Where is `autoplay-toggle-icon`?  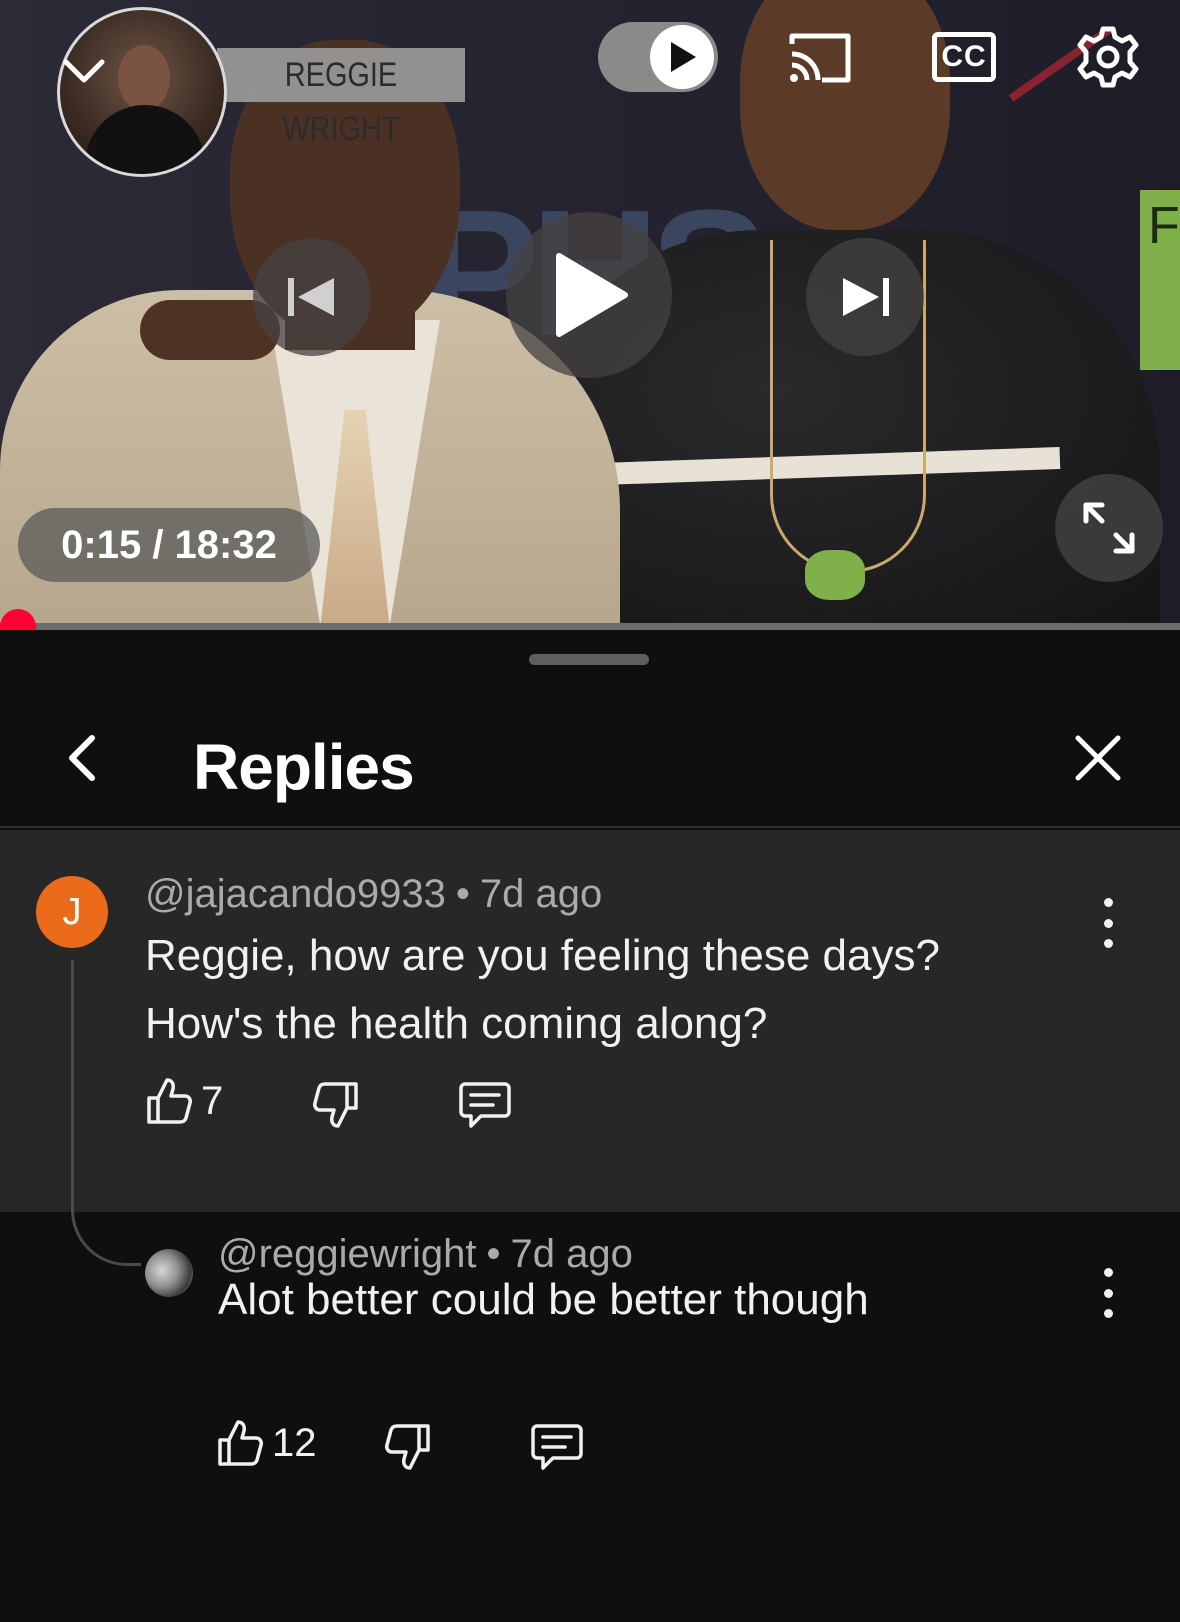 autoplay-toggle-icon is located at coordinates (682, 57).